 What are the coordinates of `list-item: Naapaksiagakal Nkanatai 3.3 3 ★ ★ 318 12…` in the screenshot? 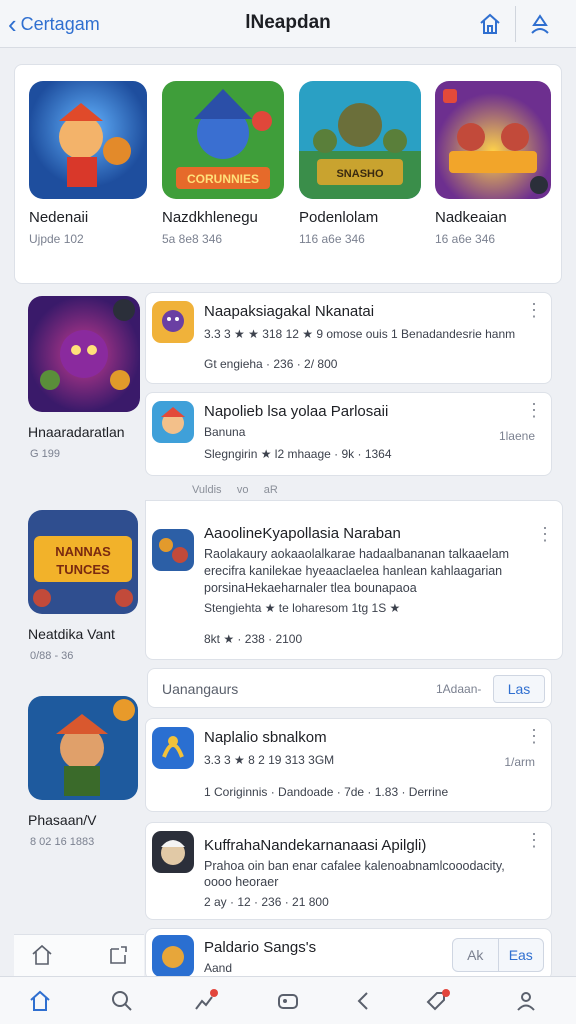 It's located at (348, 338).